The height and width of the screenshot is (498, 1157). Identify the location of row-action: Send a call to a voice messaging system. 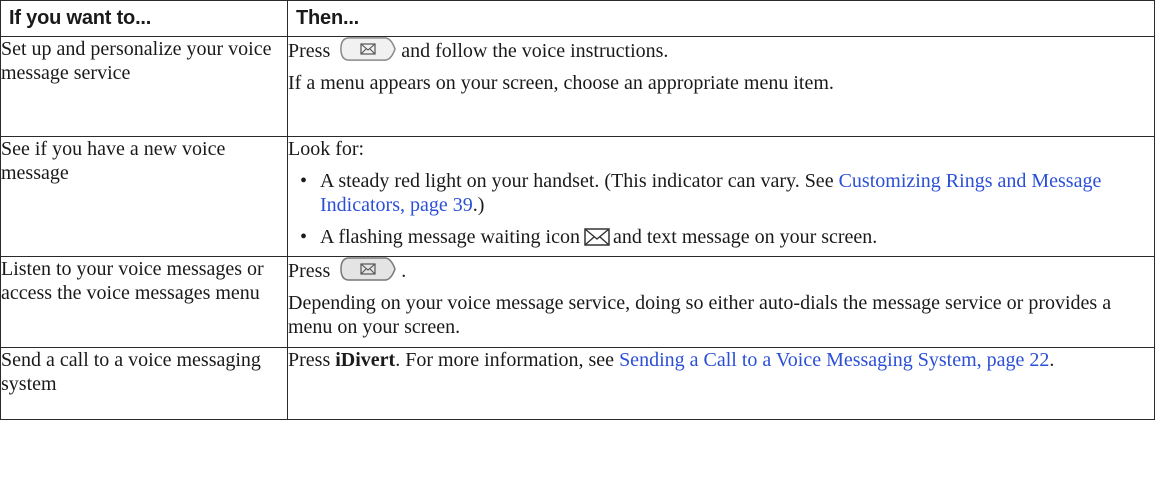
(144, 383).